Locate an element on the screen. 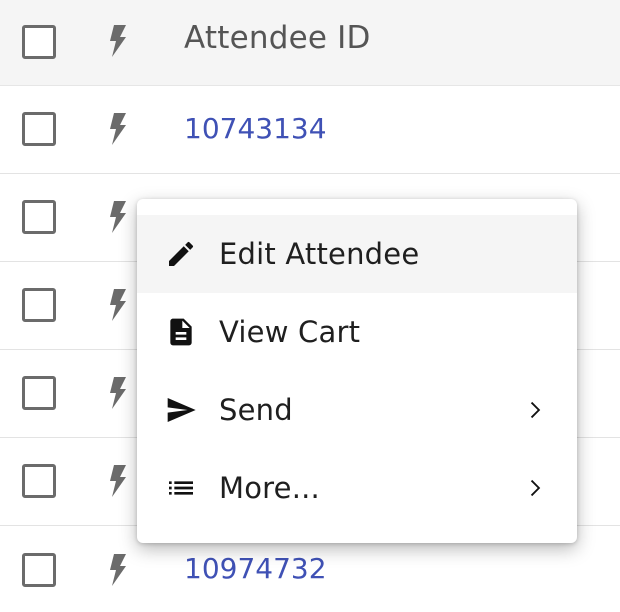  table-row: 10743134 is located at coordinates (310, 130).